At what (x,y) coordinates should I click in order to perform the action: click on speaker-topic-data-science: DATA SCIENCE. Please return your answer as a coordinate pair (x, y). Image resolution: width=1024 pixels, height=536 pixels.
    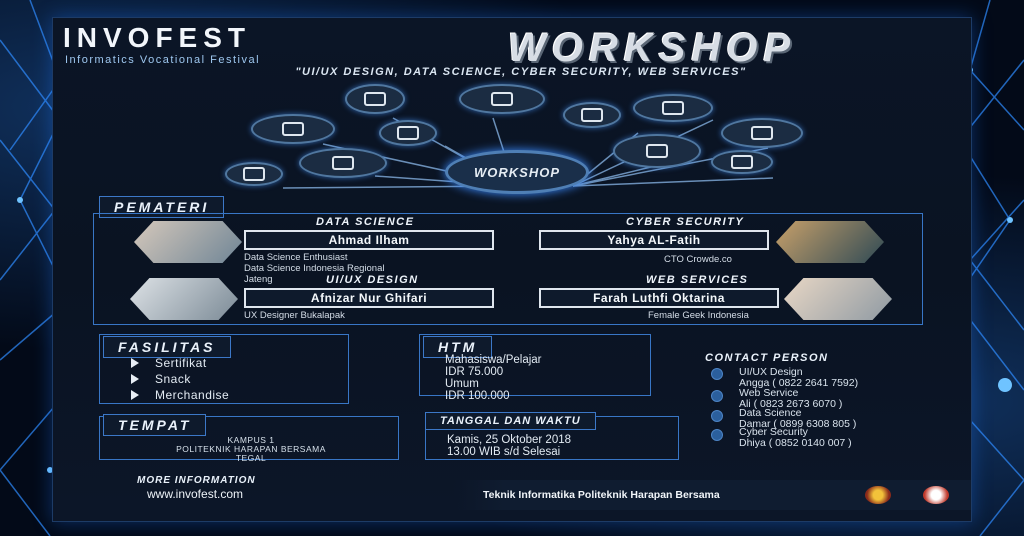
    Looking at the image, I should click on (365, 222).